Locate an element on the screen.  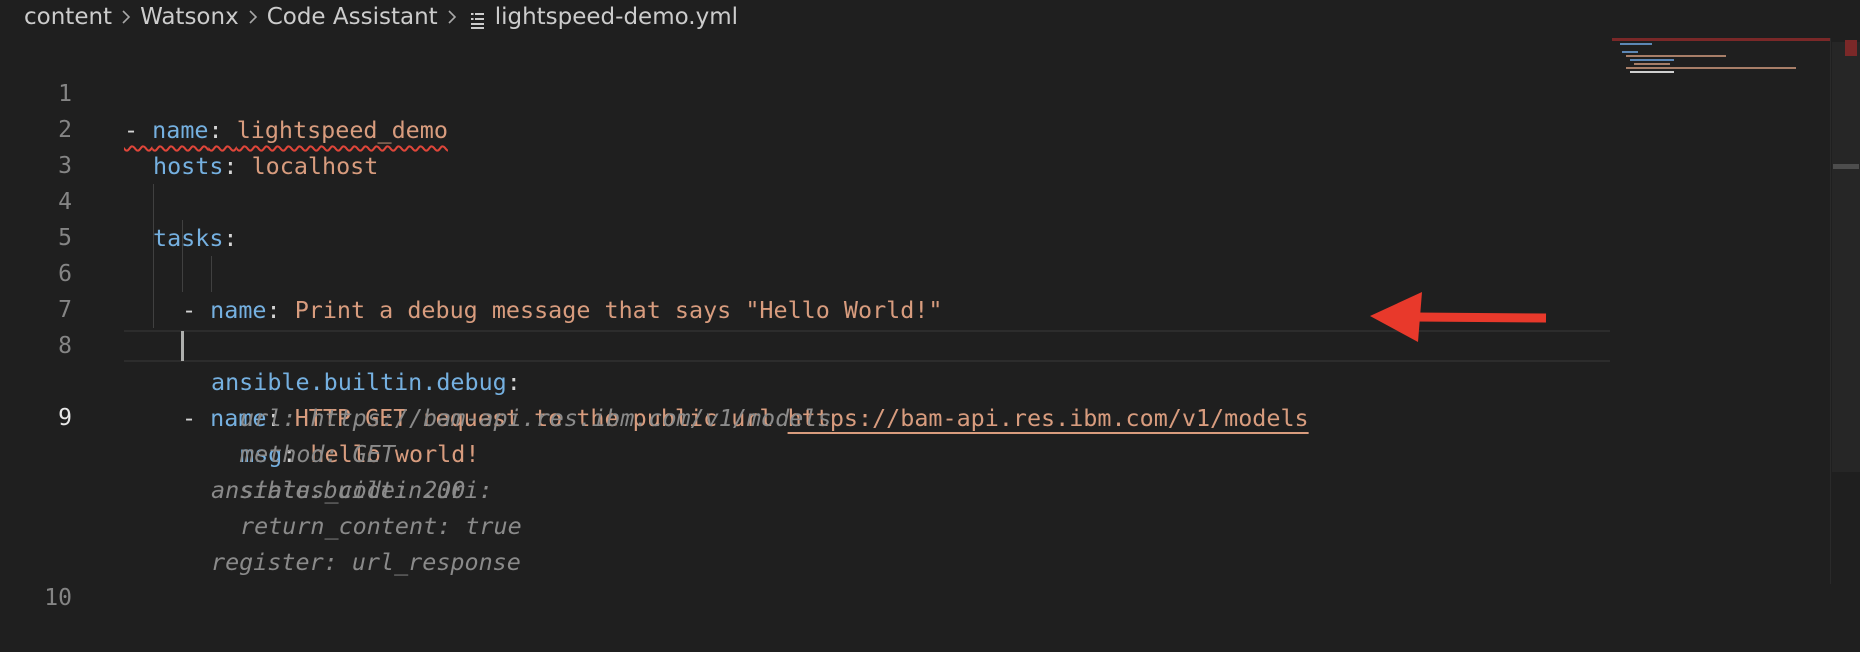
cursor-marker is located at coordinates (1846, 166).